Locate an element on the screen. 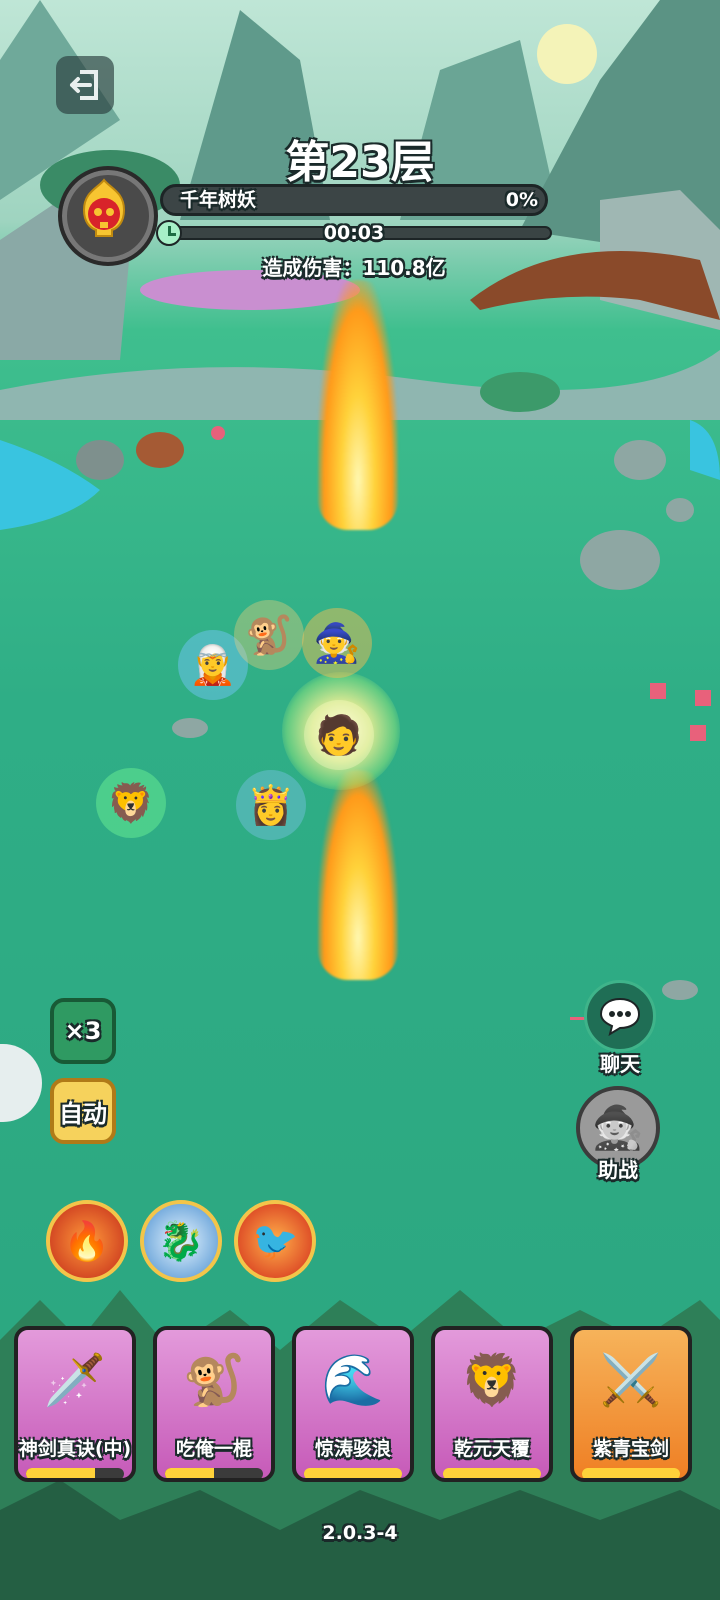 Image resolution: width=720 pixels, height=1600 pixels. hero-general: 🧙 is located at coordinates (337, 643).